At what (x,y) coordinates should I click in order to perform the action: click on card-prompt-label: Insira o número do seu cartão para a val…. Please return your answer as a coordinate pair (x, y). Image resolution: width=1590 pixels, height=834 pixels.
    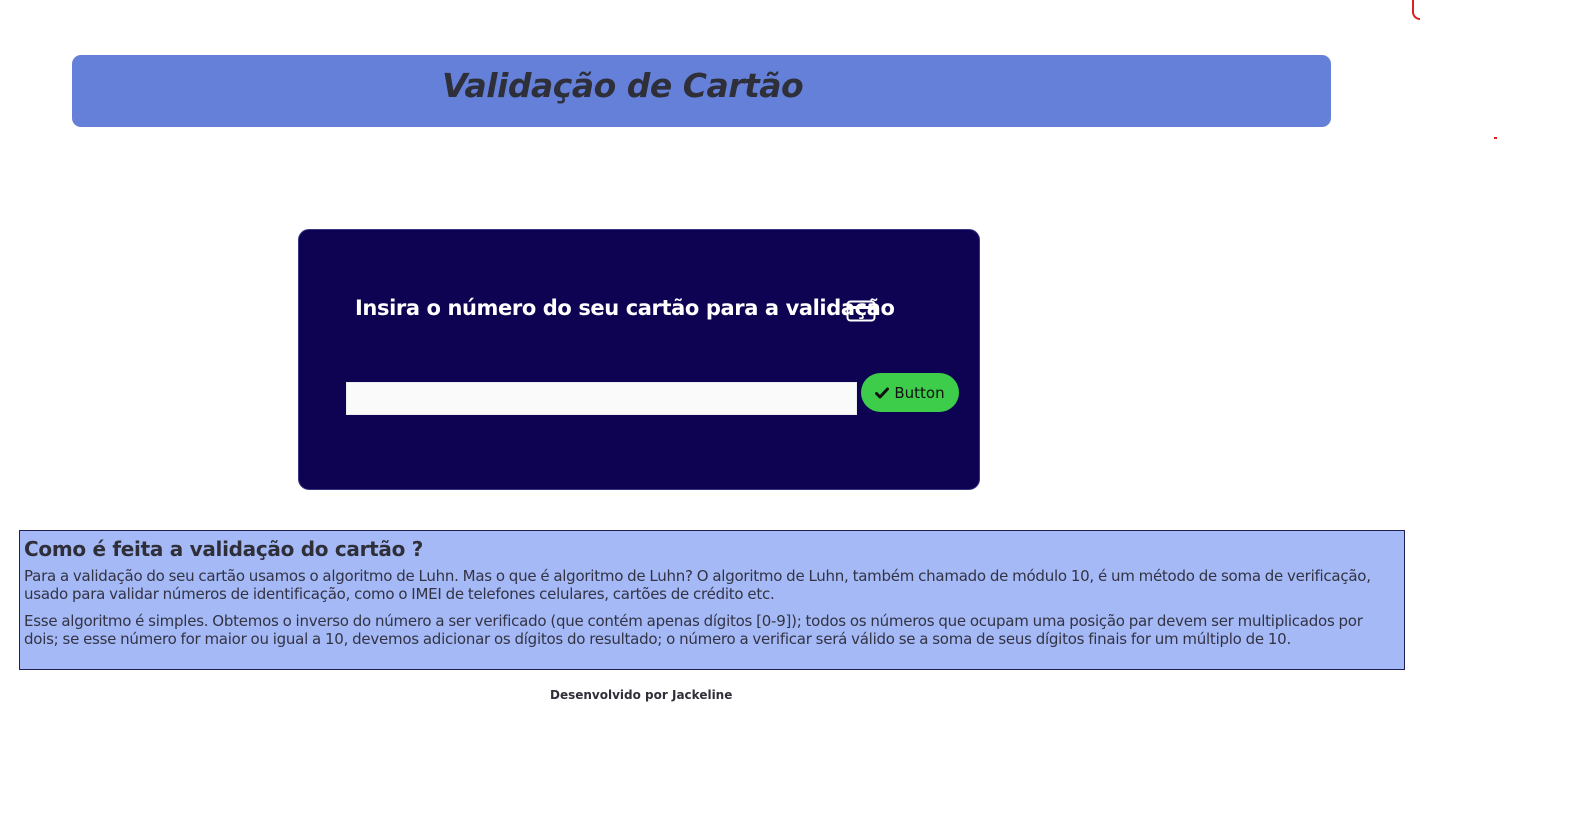
    Looking at the image, I should click on (625, 308).